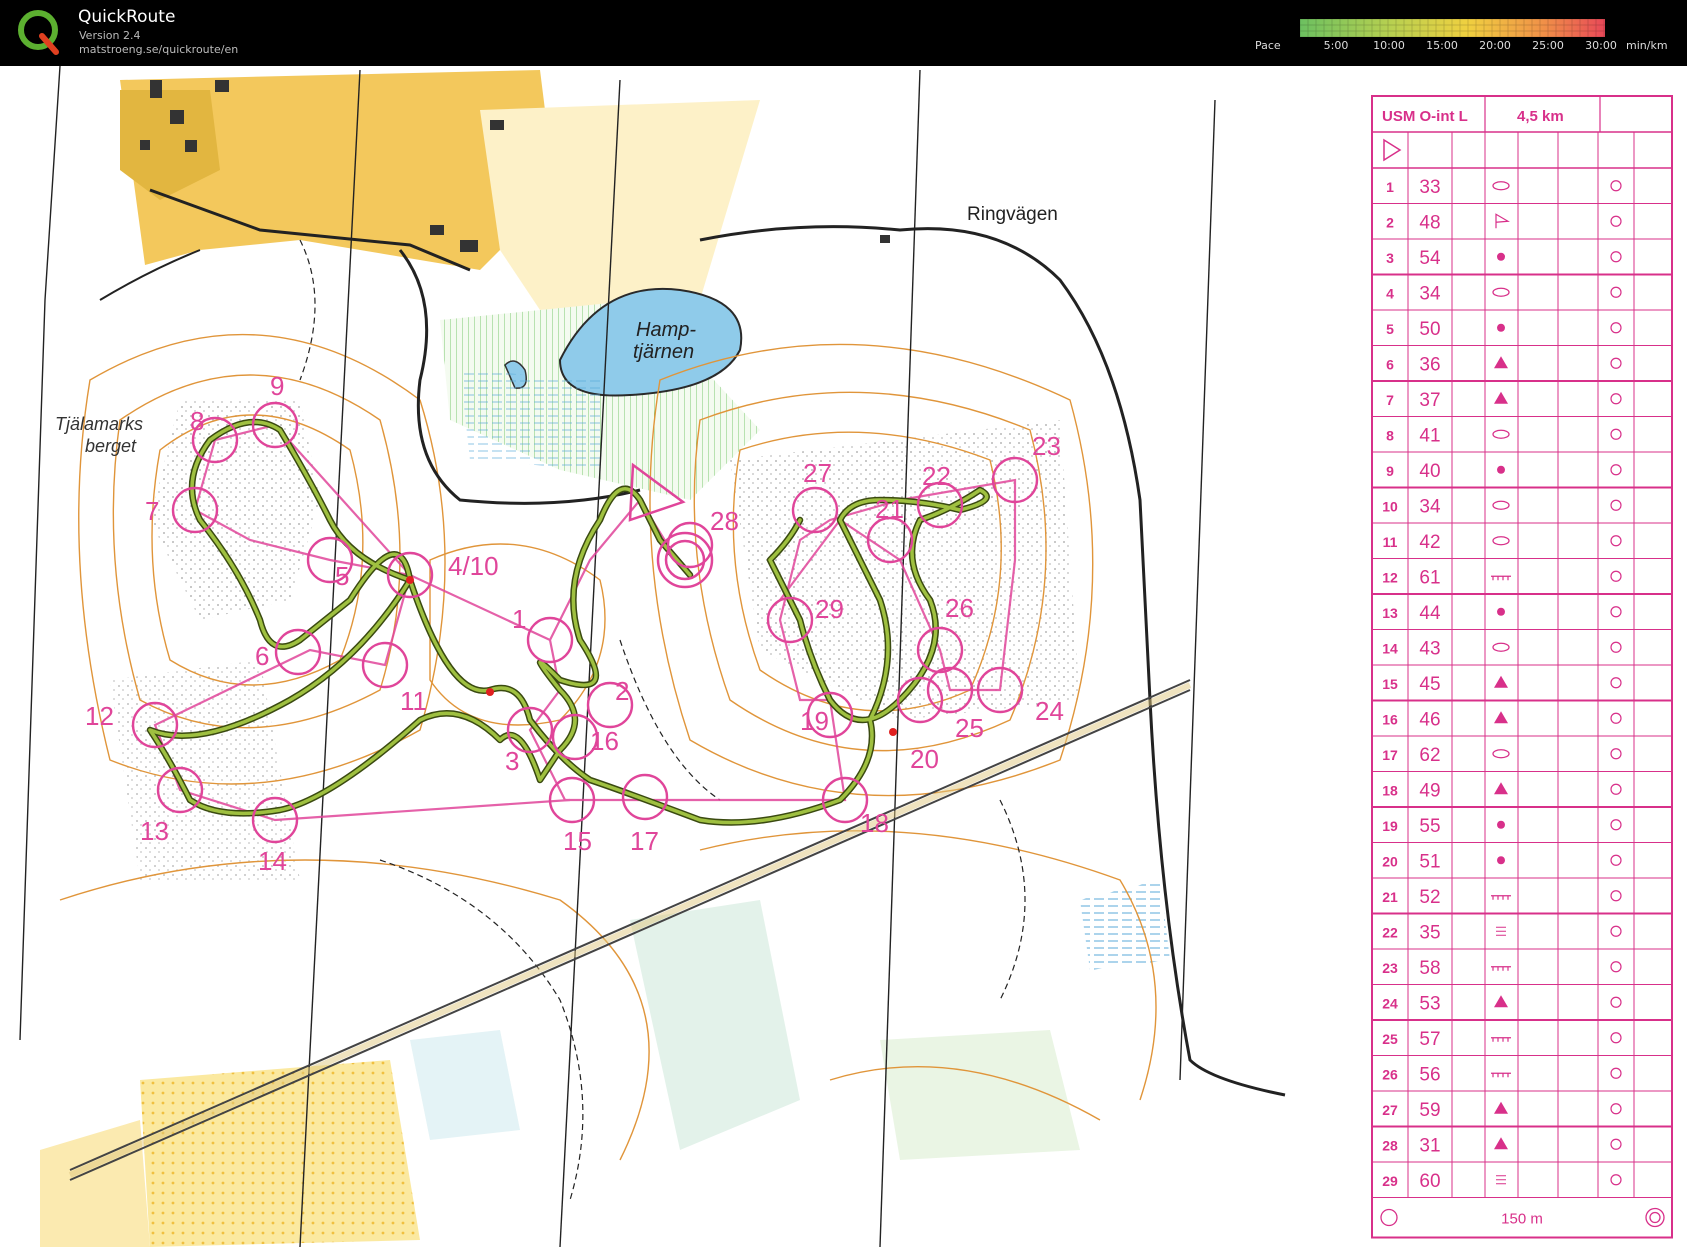  I want to click on sheet-row-number: 25, so click(1390, 1039).